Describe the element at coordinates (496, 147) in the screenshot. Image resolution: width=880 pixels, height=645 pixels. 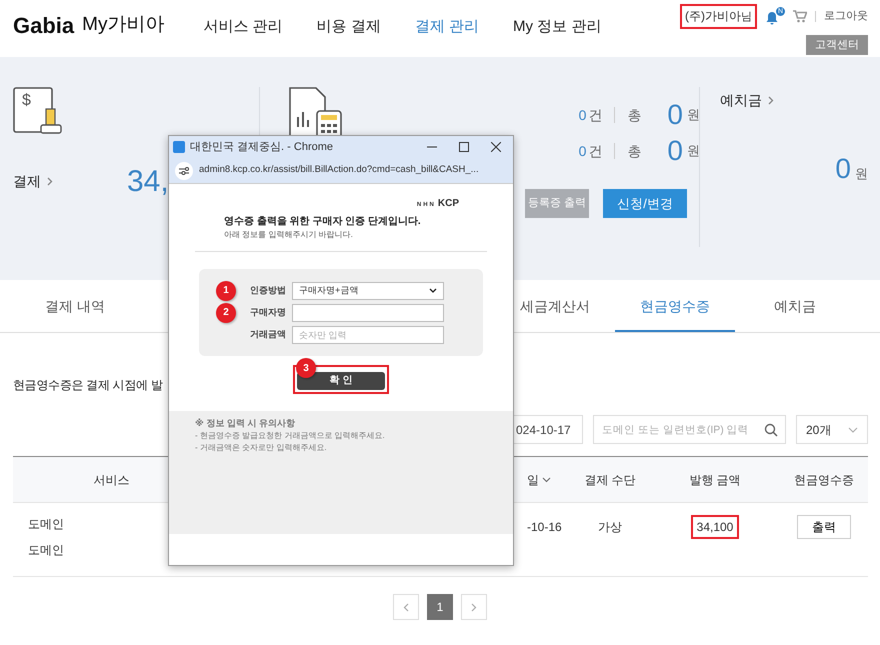
I see `close-icon` at that location.